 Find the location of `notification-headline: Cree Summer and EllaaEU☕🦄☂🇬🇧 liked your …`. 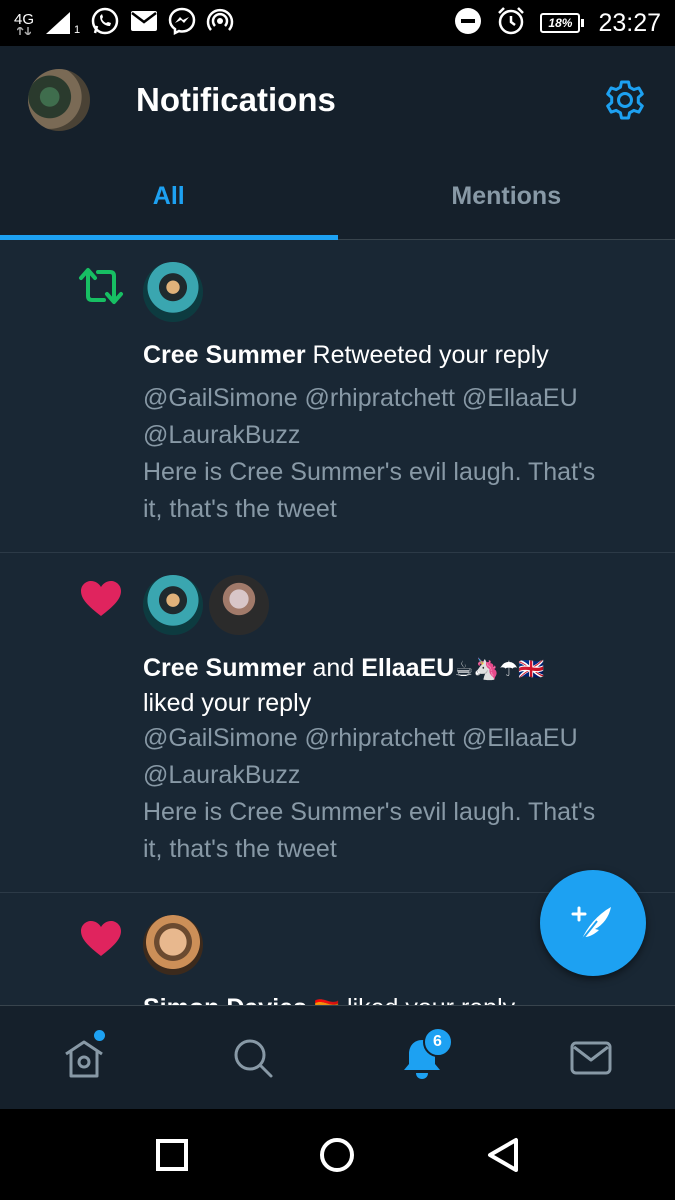

notification-headline: Cree Summer and EllaaEU☕🦄☂🇬🇧 liked your … is located at coordinates (392, 685).